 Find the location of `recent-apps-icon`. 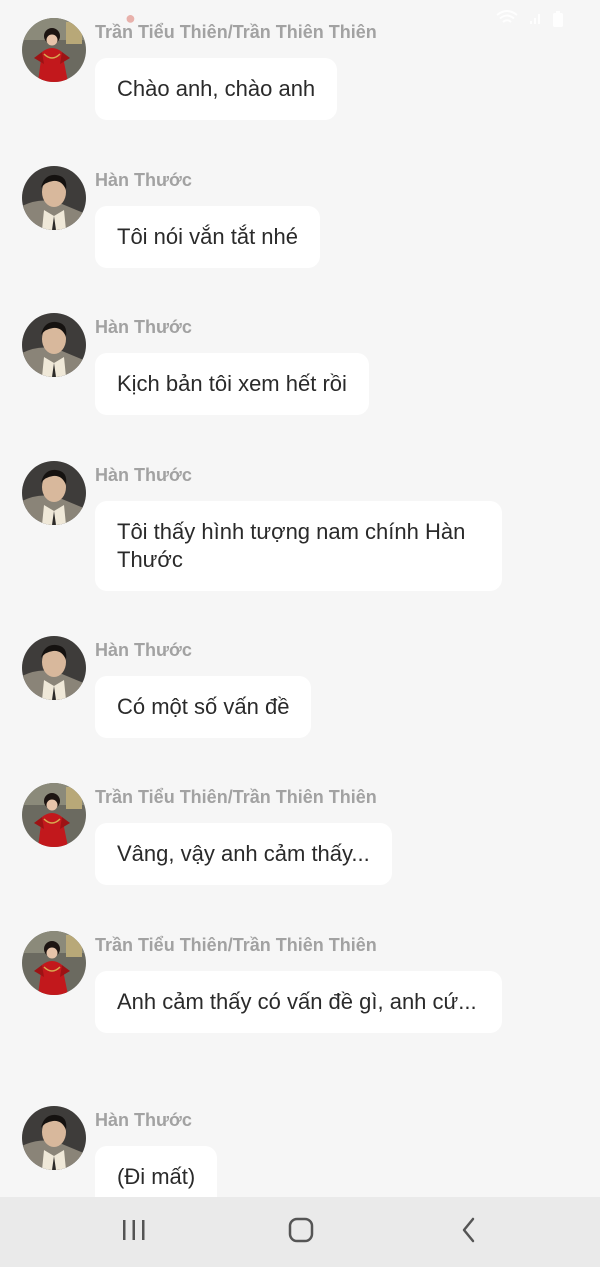

recent-apps-icon is located at coordinates (134, 1232).